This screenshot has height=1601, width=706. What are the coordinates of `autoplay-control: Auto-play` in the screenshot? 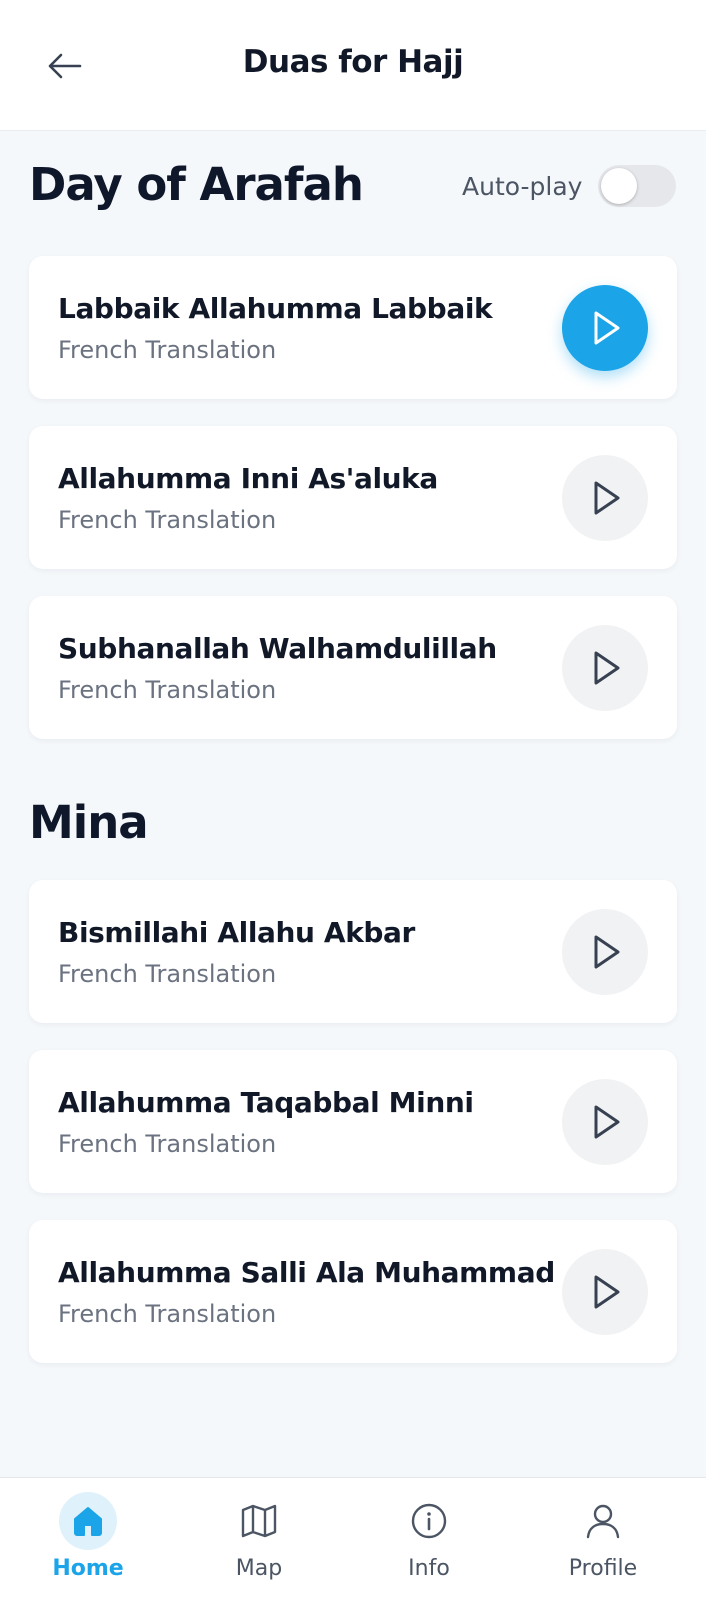 It's located at (569, 186).